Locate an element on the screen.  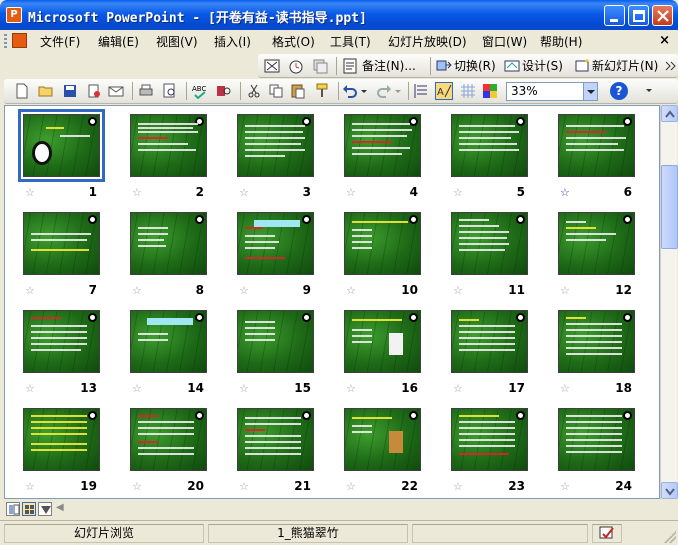
slide-thumbnail-11: ☆ 11 is located at coordinates (504, 260).